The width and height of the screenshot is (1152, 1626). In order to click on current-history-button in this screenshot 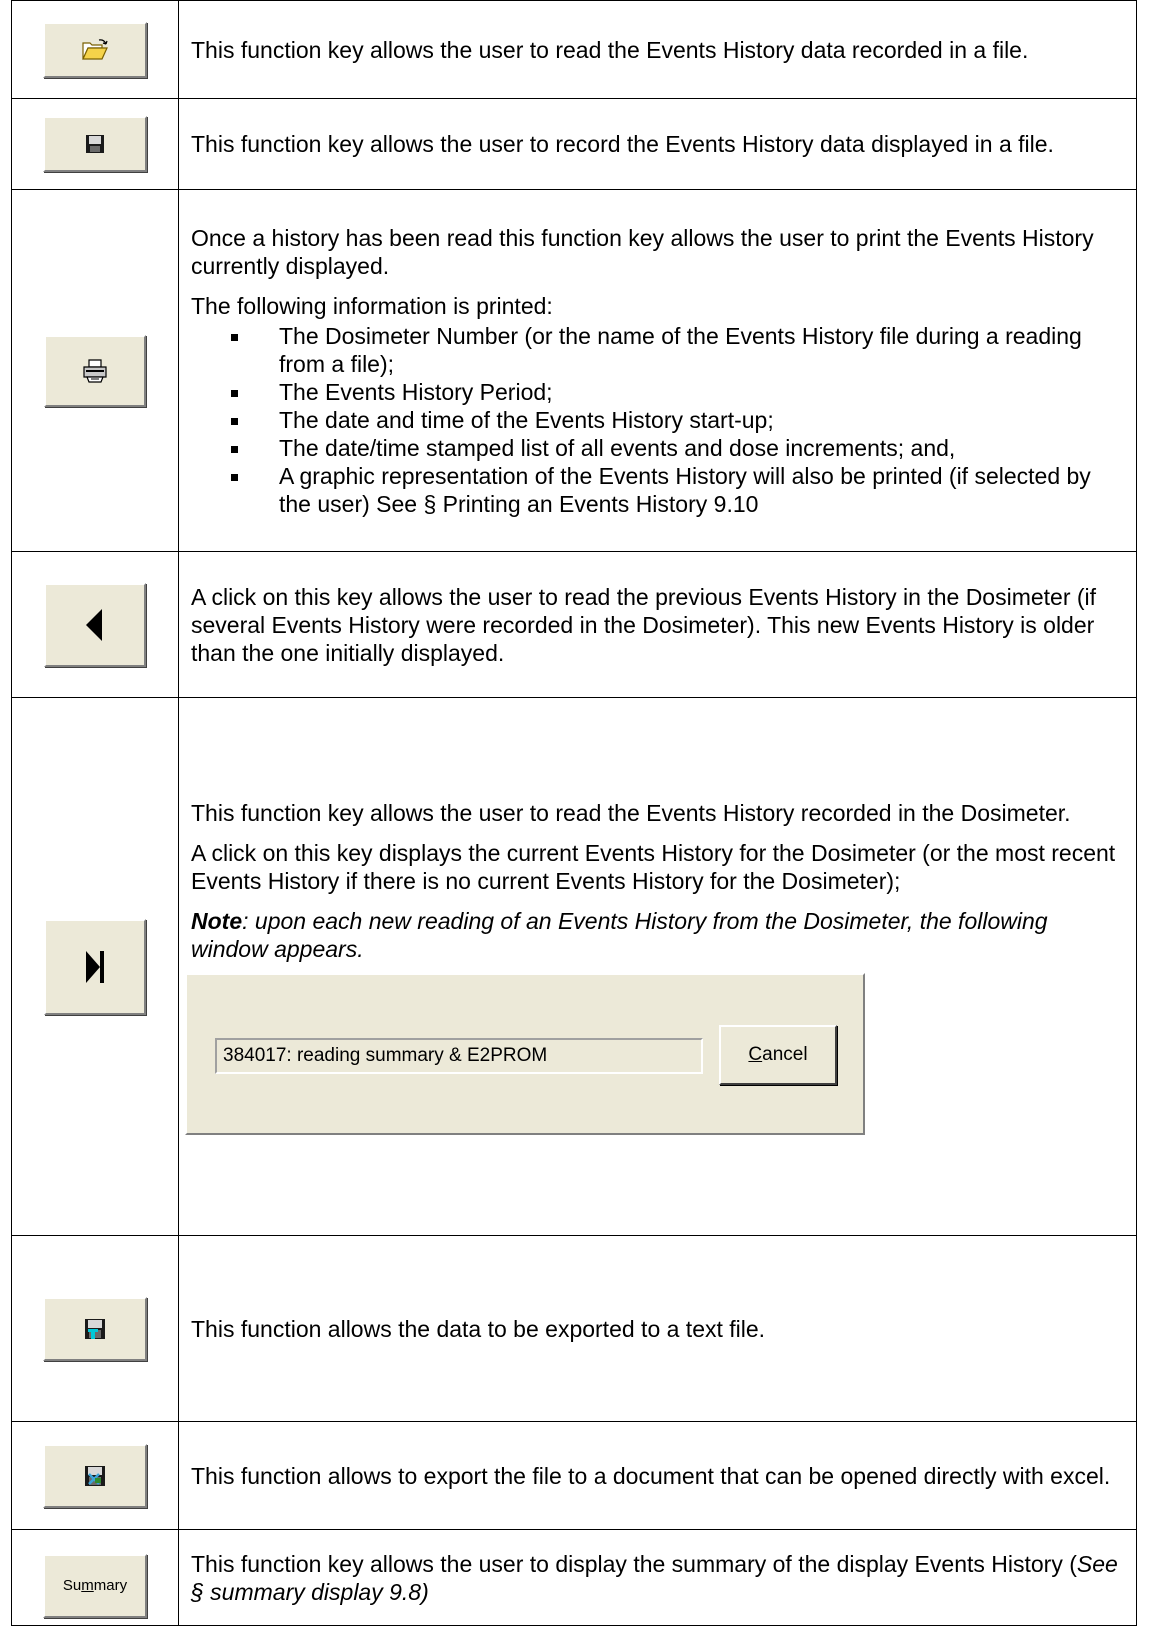, I will do `click(95, 966)`.